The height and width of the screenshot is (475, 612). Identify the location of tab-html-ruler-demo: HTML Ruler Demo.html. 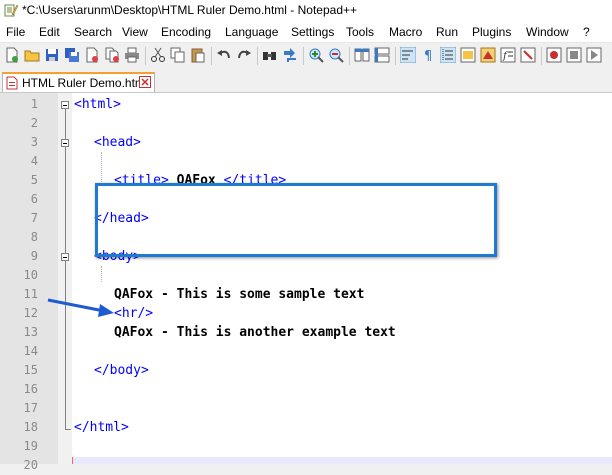
(78, 82).